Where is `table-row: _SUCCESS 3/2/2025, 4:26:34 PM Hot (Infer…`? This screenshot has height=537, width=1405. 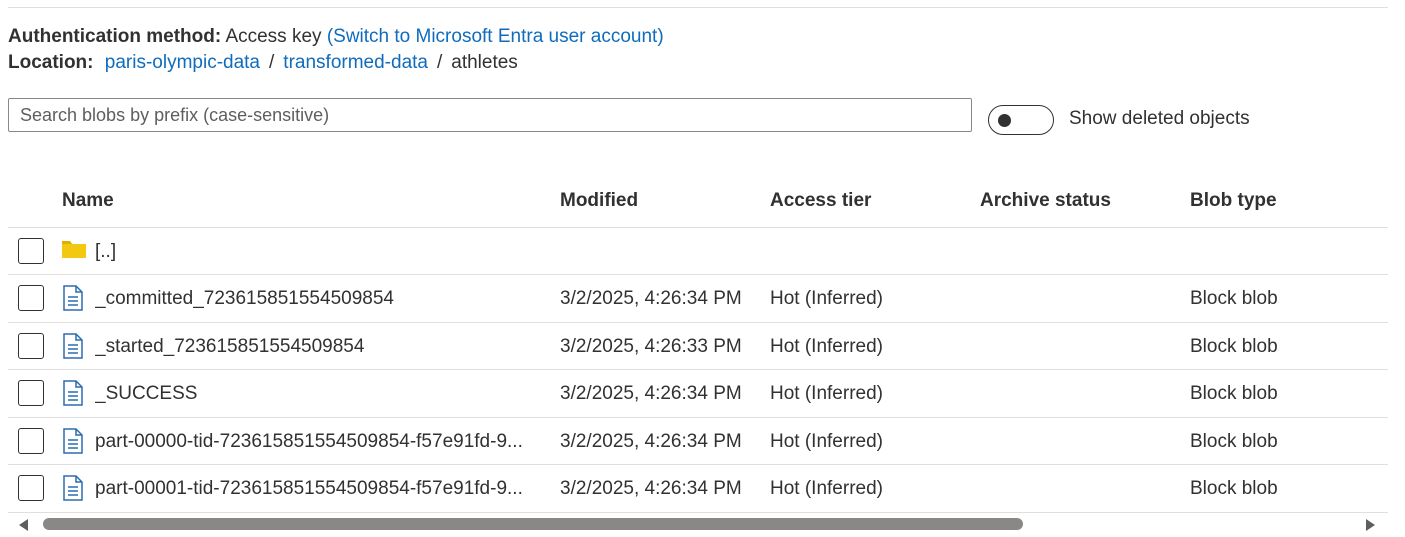
table-row: _SUCCESS 3/2/2025, 4:26:34 PM Hot (Infer… is located at coordinates (702, 393).